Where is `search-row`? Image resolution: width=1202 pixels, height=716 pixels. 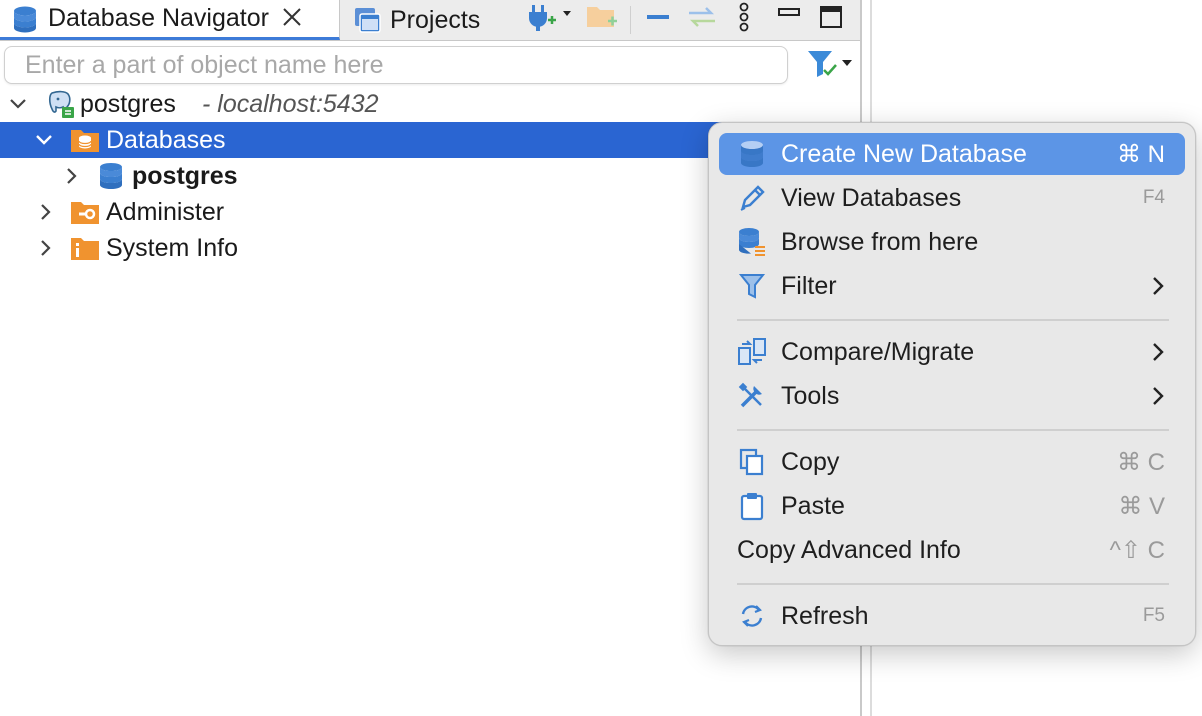
search-row is located at coordinates (430, 65).